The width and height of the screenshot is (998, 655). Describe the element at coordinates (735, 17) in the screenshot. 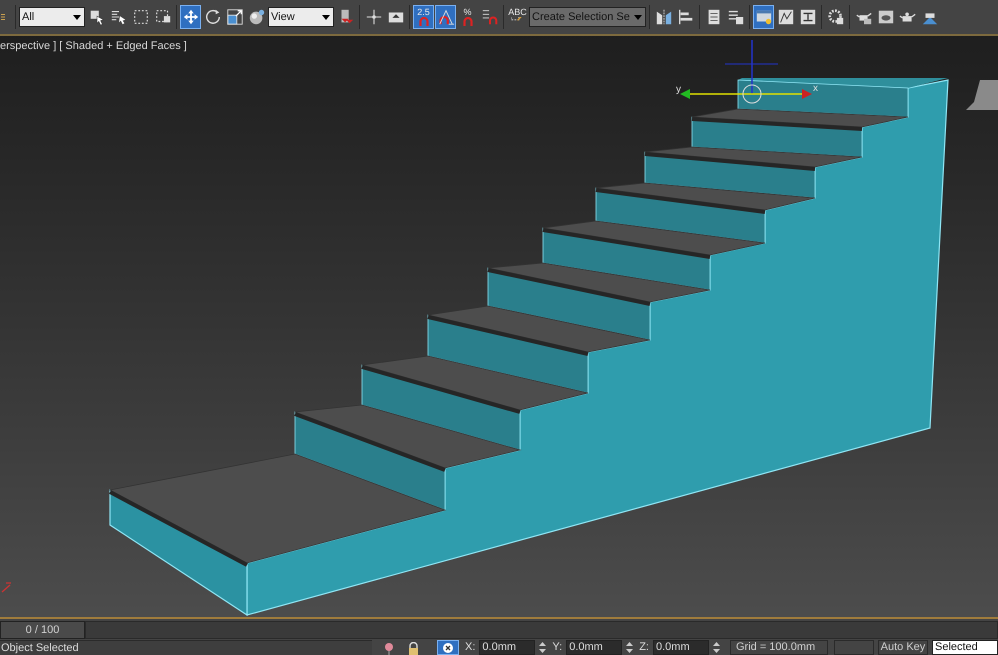

I see `stacked-list-icon` at that location.